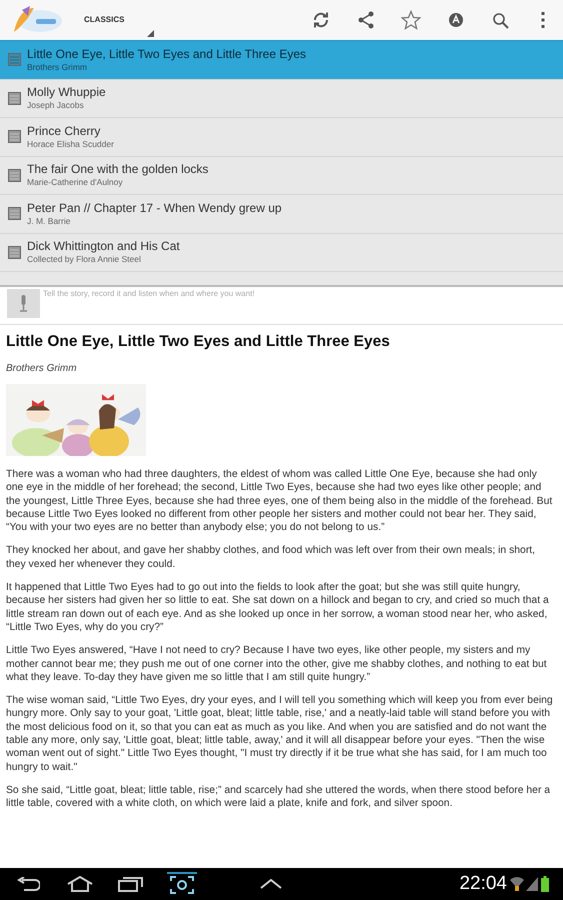 The image size is (563, 900). What do you see at coordinates (532, 884) in the screenshot?
I see `signal-icon` at bounding box center [532, 884].